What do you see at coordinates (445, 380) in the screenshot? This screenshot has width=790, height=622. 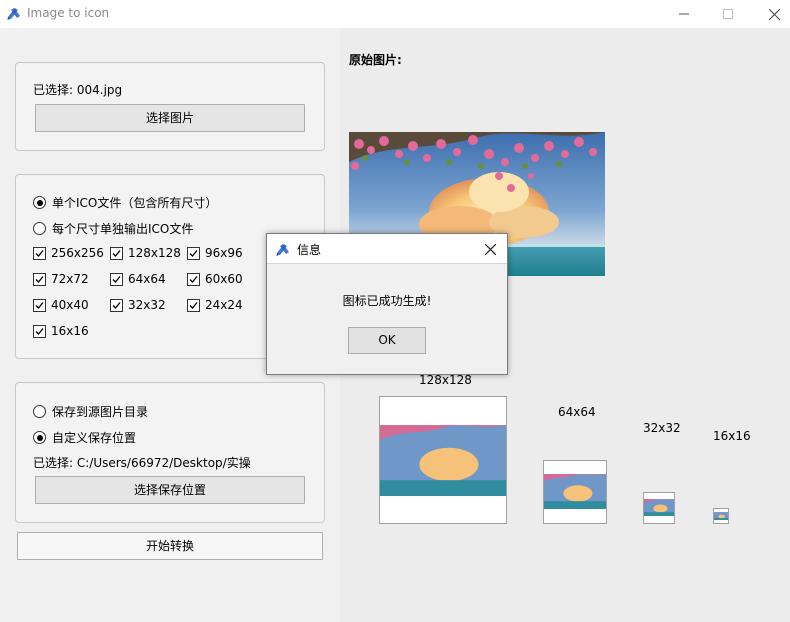 I see `preview-label-128: 128x128` at bounding box center [445, 380].